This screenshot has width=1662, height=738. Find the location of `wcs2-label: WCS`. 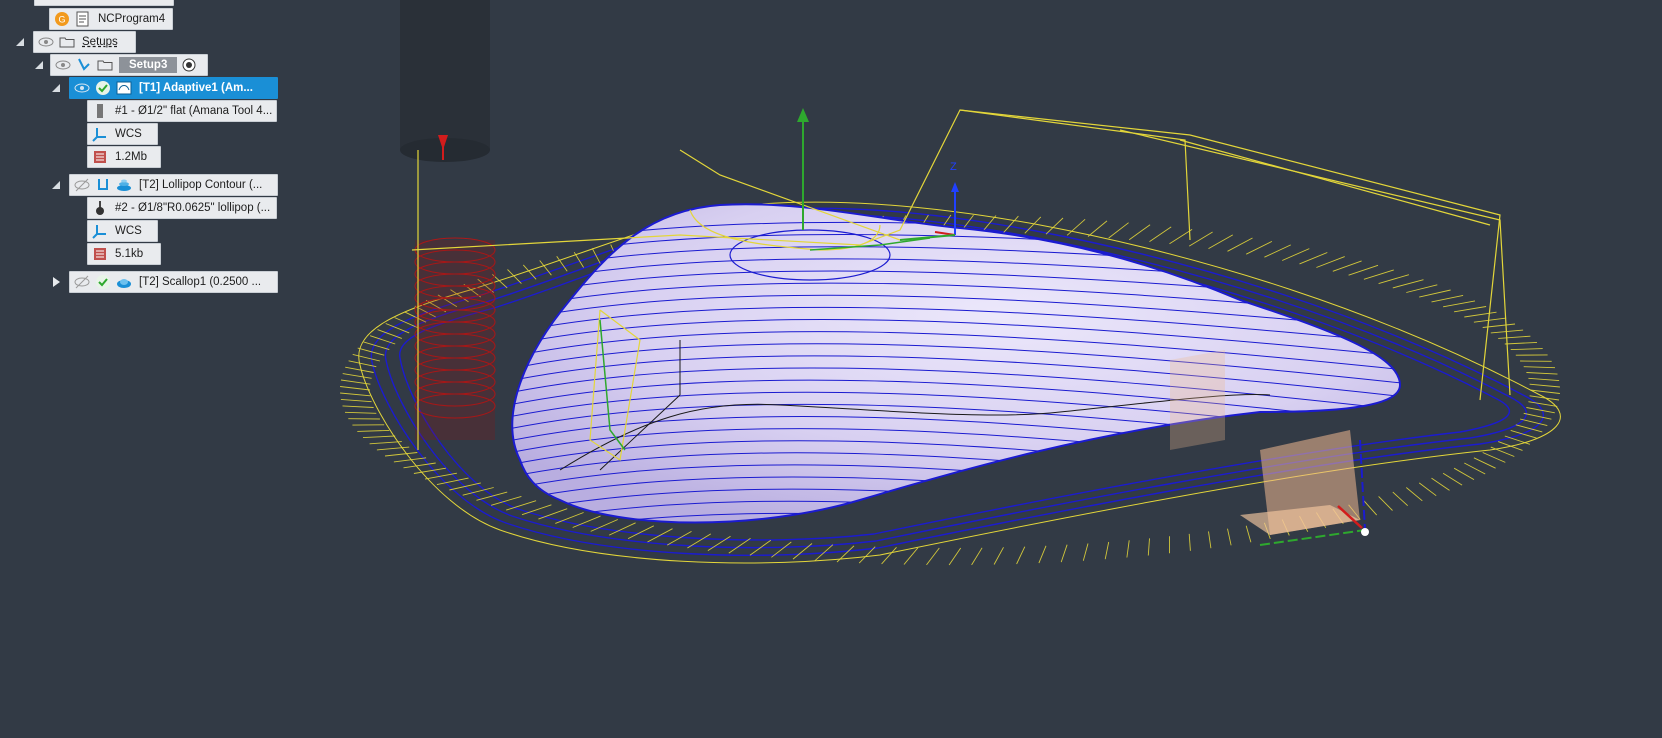

wcs2-label: WCS is located at coordinates (128, 231).